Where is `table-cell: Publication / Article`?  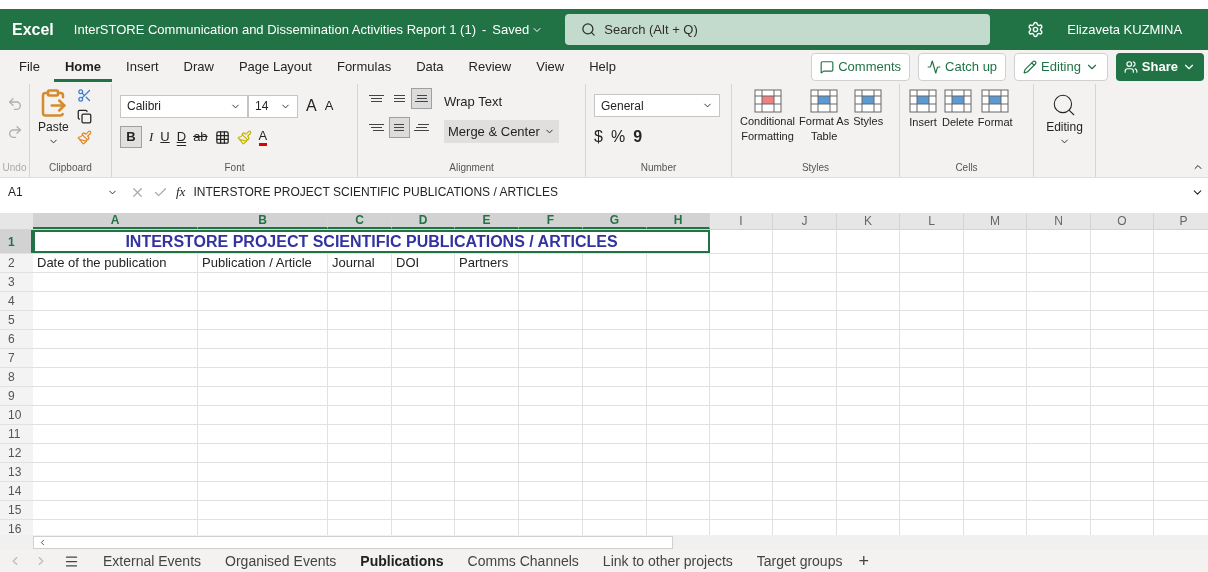 table-cell: Publication / Article is located at coordinates (263, 263).